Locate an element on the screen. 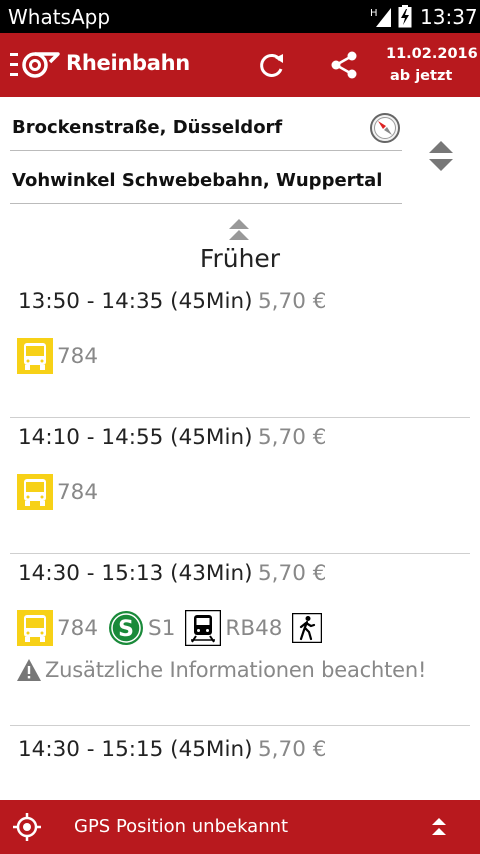 This screenshot has height=854, width=480. gps-status: GPS Position unbekannt is located at coordinates (181, 826).